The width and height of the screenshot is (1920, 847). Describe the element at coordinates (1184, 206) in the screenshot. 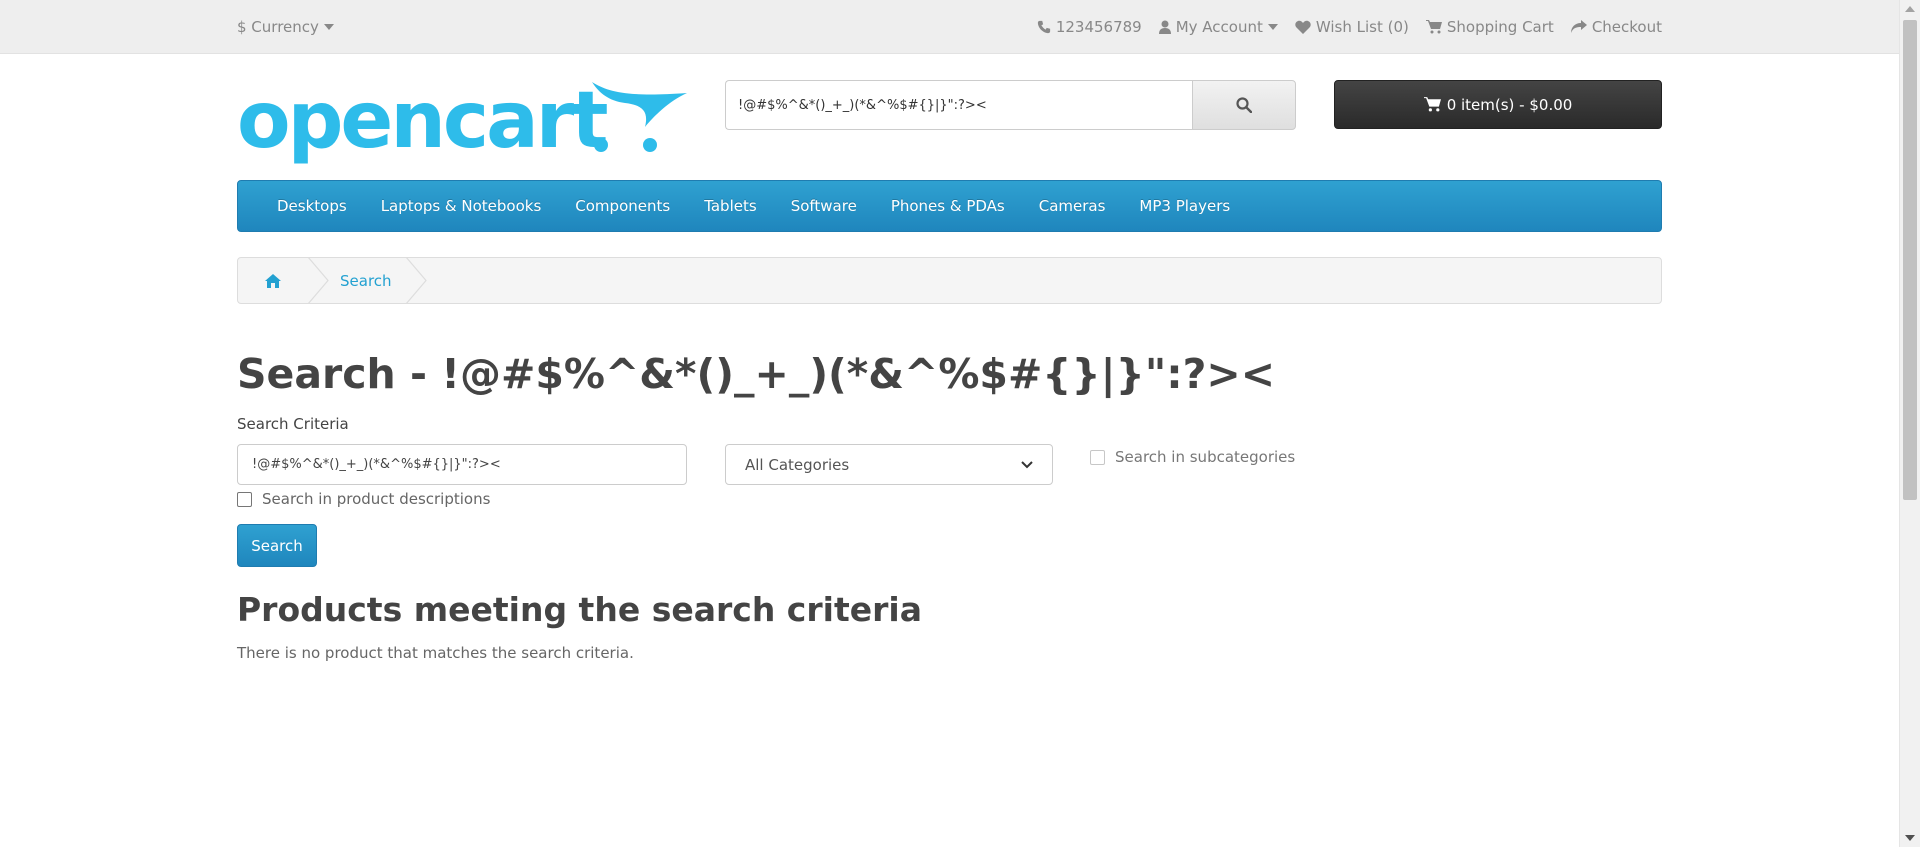

I see `menu-item-mp3: MP3 Players` at that location.